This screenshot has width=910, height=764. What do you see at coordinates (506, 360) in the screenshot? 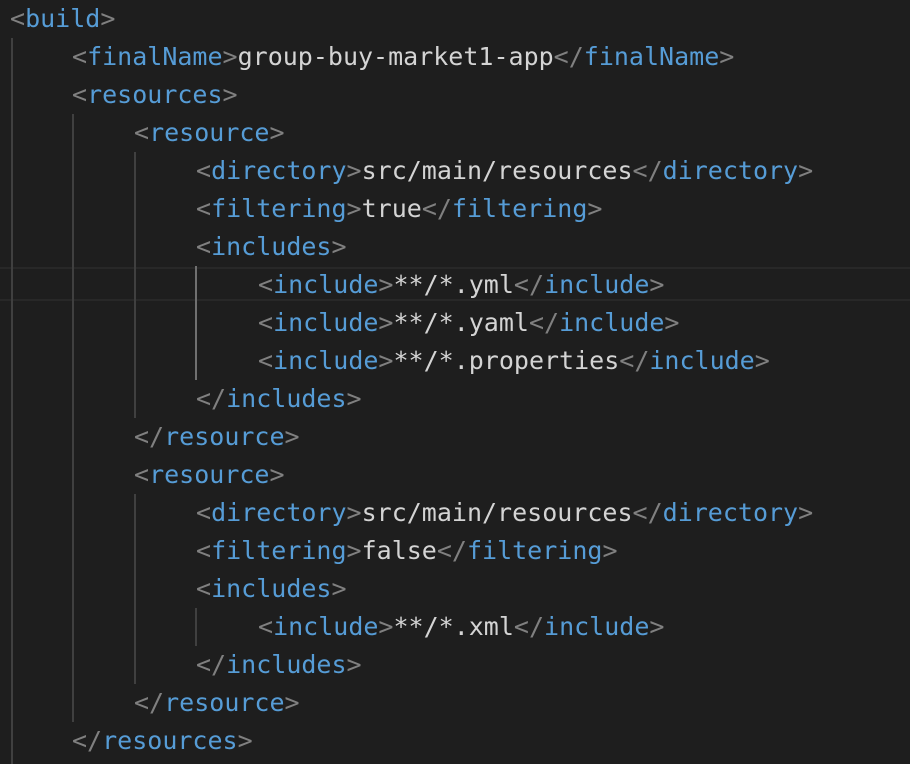
I see `element-value: **/*.properties` at bounding box center [506, 360].